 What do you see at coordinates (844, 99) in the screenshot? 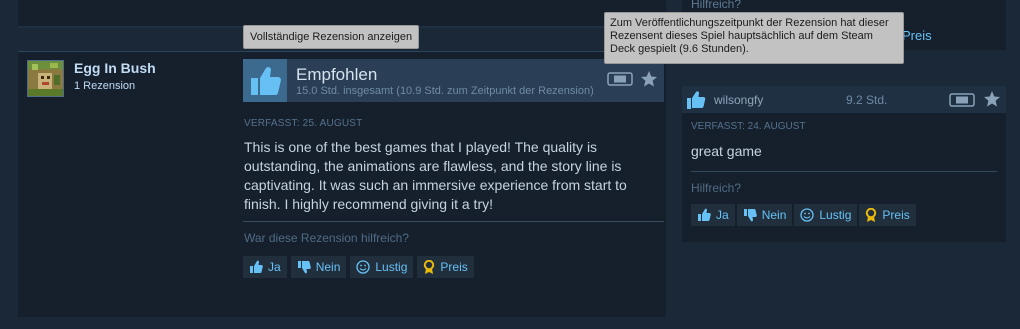
I see `short-review-header: wilsongfy 9.2 Std.` at bounding box center [844, 99].